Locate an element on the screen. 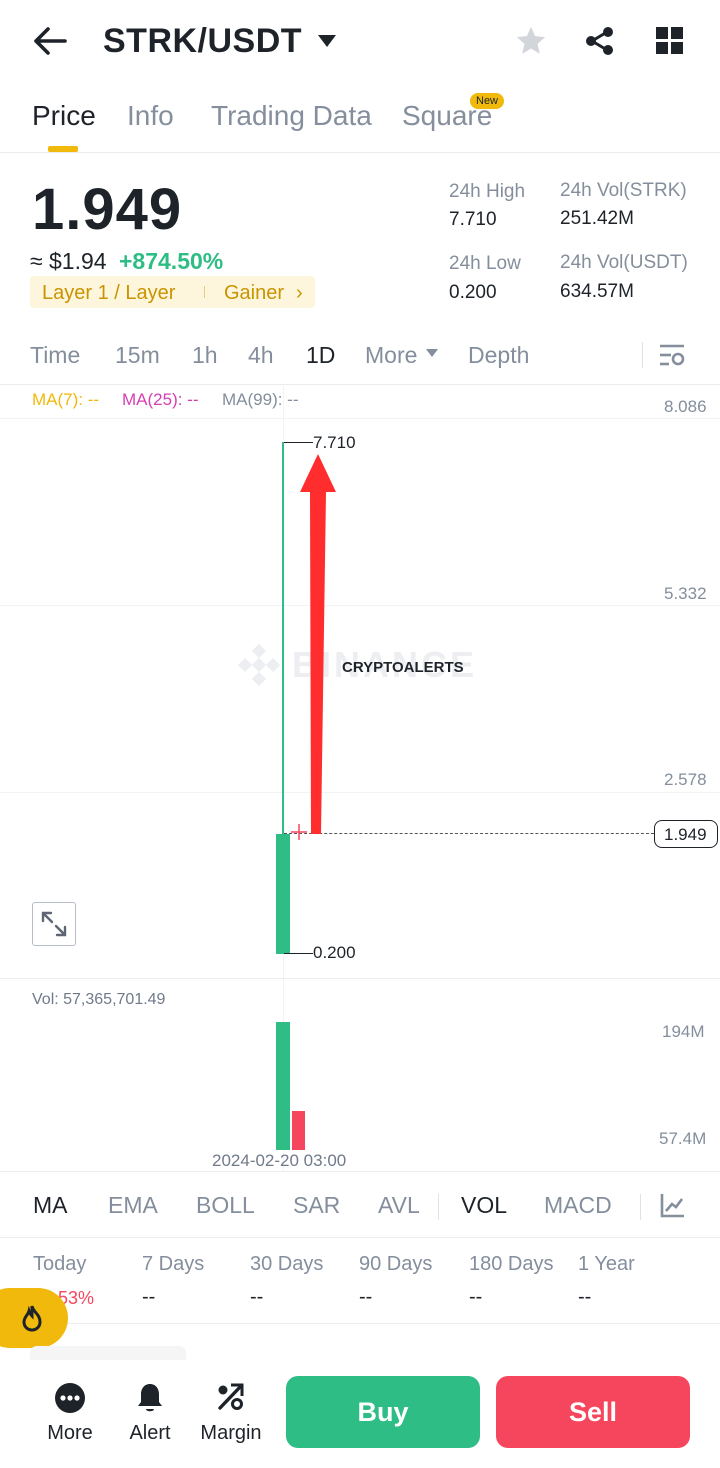 The height and width of the screenshot is (1468, 720). period-180d-value: -- is located at coordinates (476, 1297).